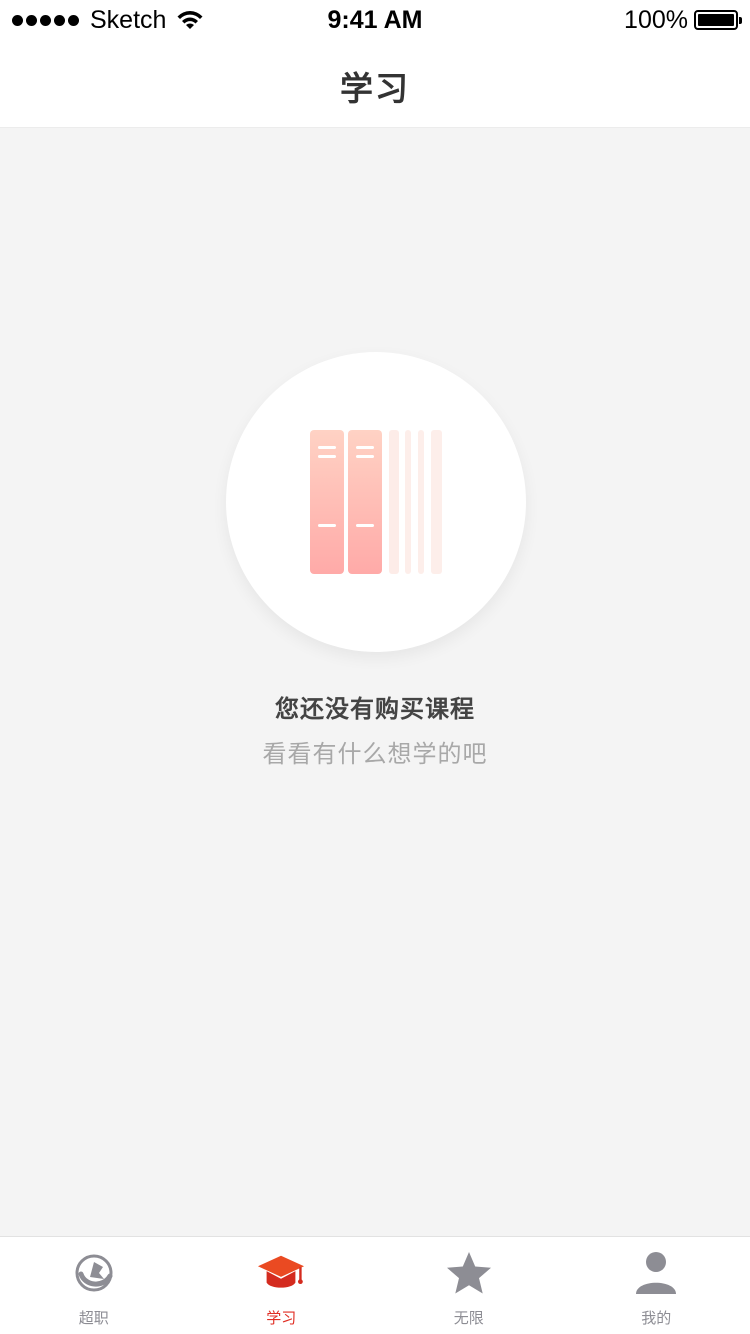  What do you see at coordinates (375, 20) in the screenshot?
I see `status-bar: Sketch 9:41 AM 100%` at bounding box center [375, 20].